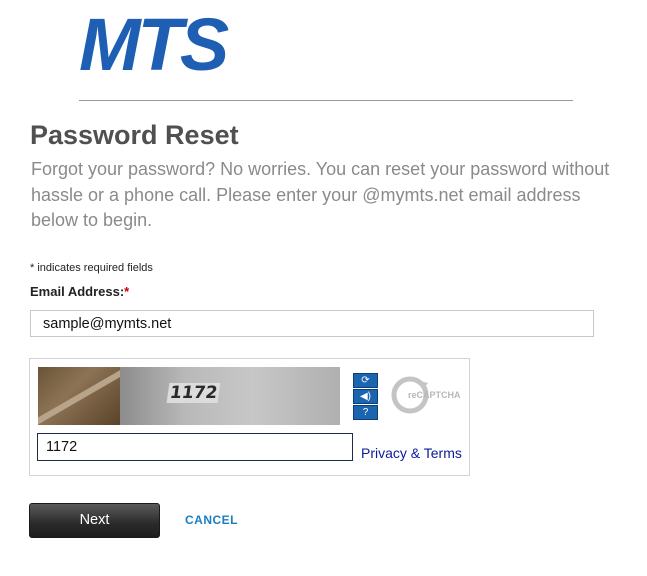  I want to click on audio-captcha-button: ◀), so click(365, 396).